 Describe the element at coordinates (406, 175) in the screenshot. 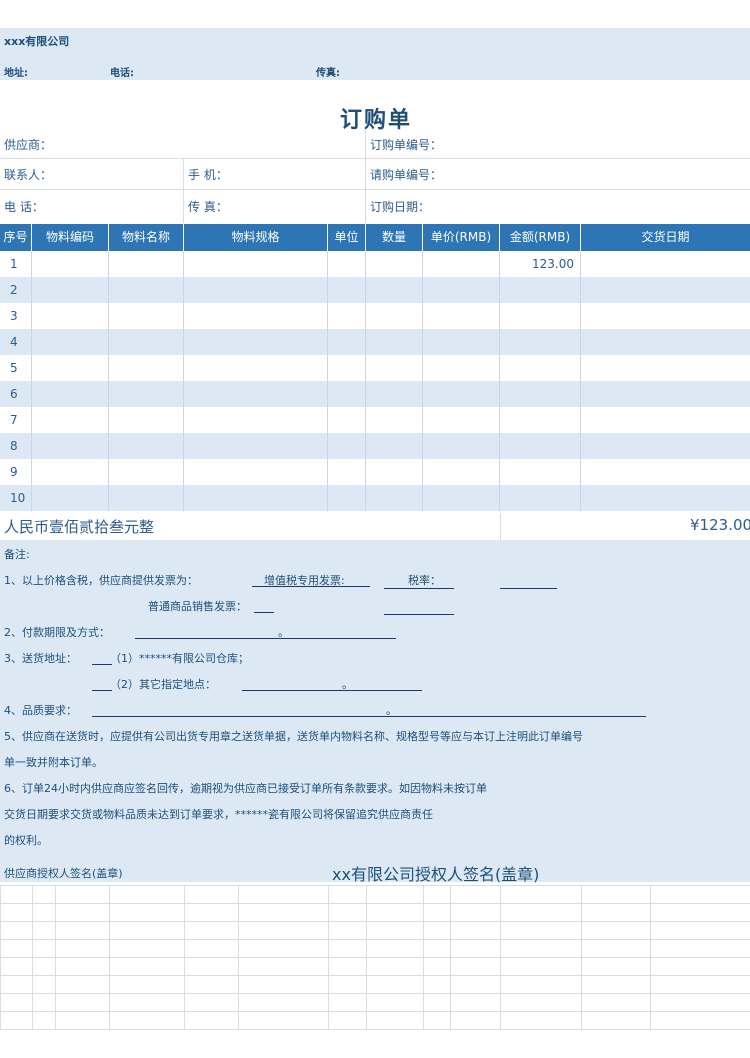

I see `request-number-label: 请购单编号：` at that location.